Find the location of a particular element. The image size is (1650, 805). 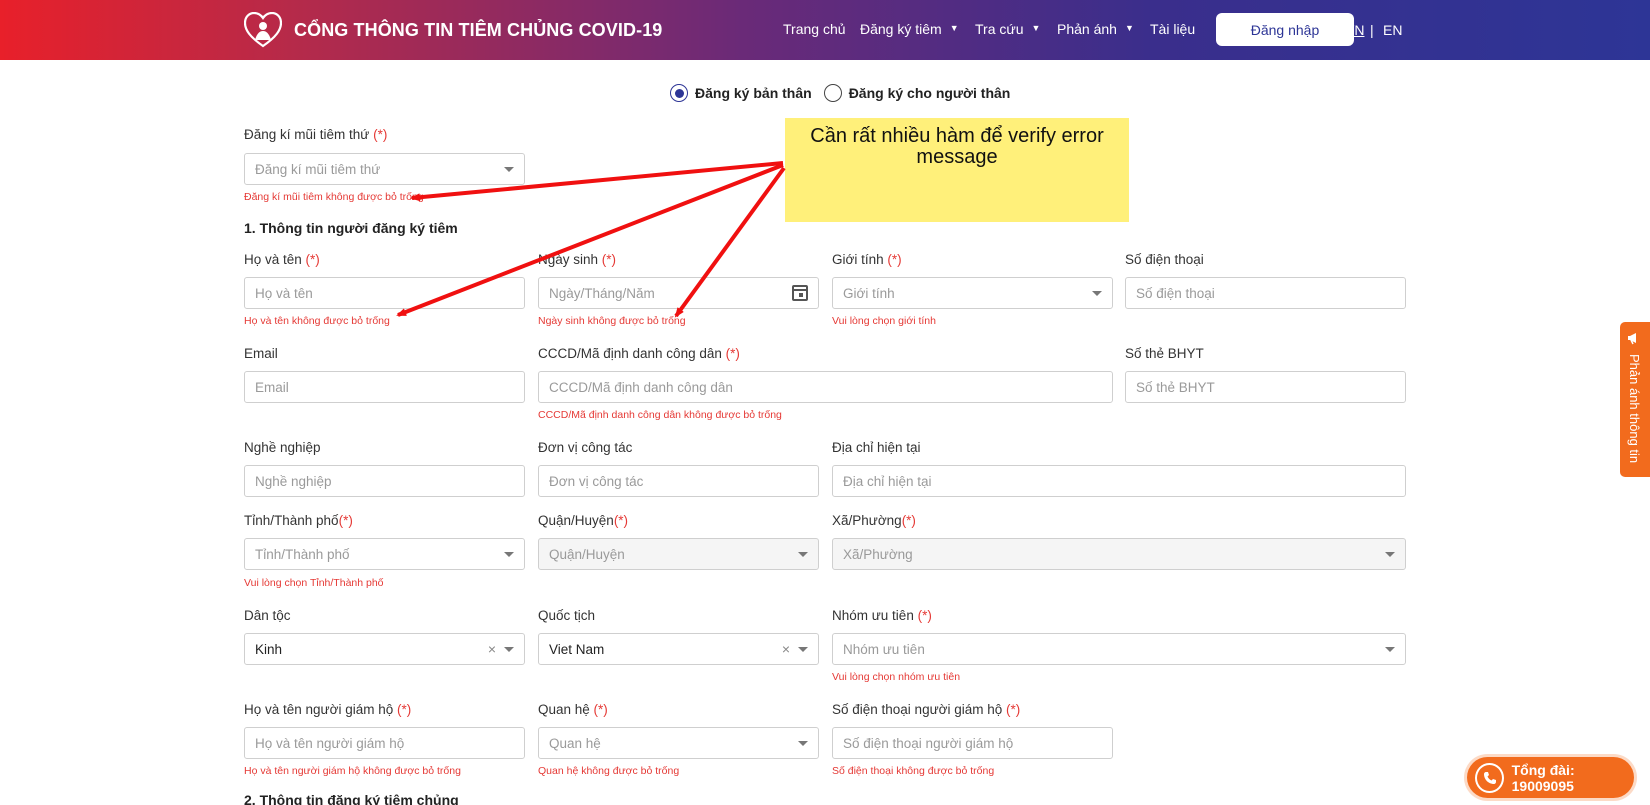

hotline-label: Tổng đài: 19009095 is located at coordinates (1543, 777).